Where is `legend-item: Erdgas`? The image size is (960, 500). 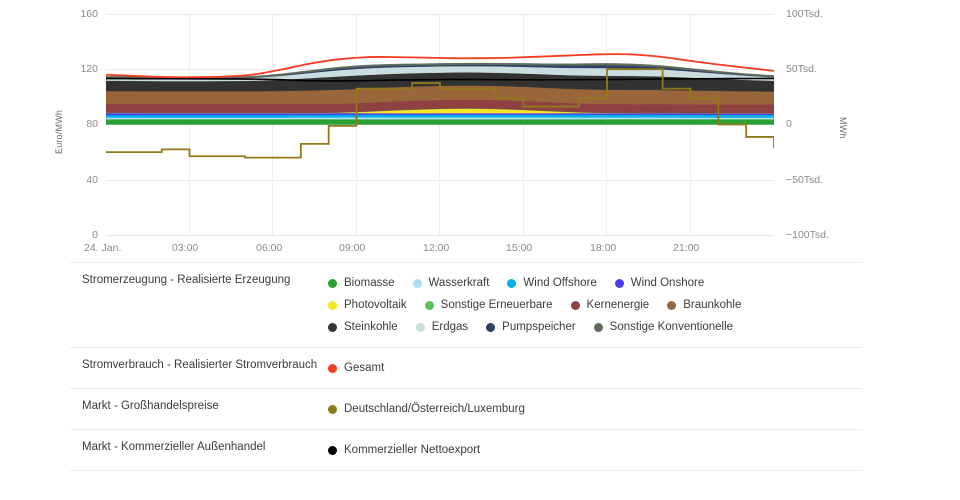
legend-item: Erdgas is located at coordinates (442, 327).